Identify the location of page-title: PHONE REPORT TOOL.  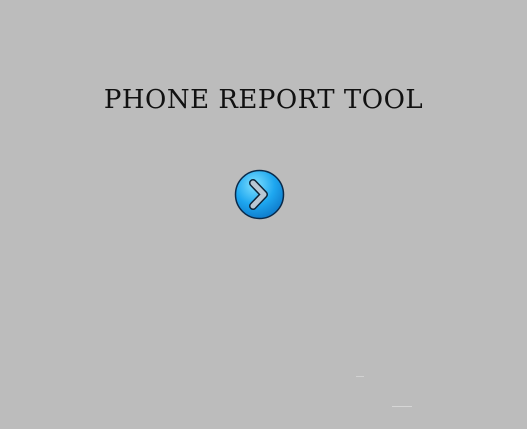
(263, 100).